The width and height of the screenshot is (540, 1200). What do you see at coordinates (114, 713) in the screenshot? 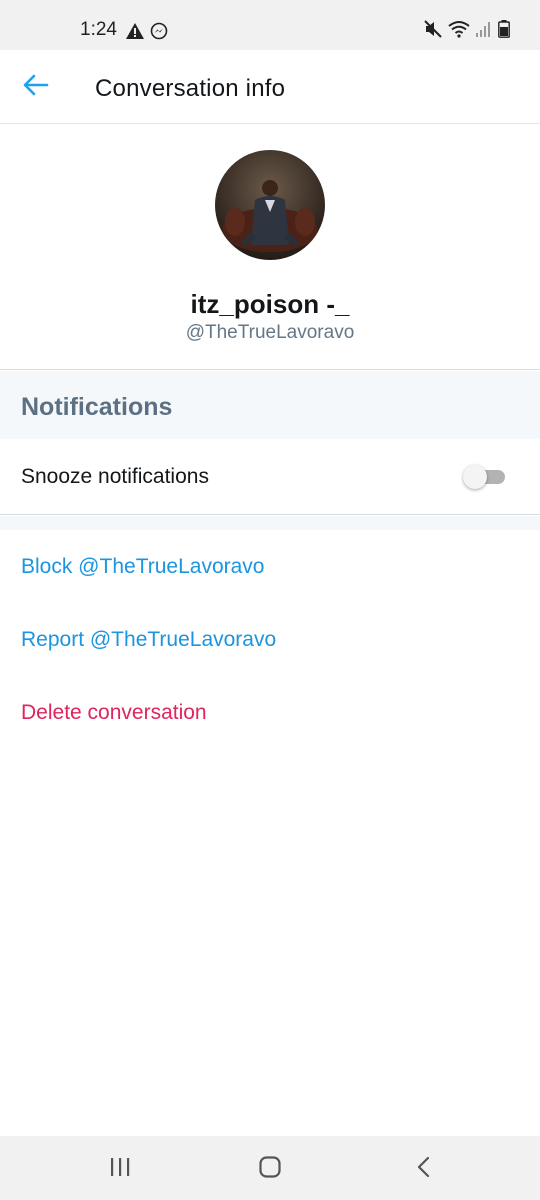
I see `delete-conversation-link: Delete conversation` at bounding box center [114, 713].